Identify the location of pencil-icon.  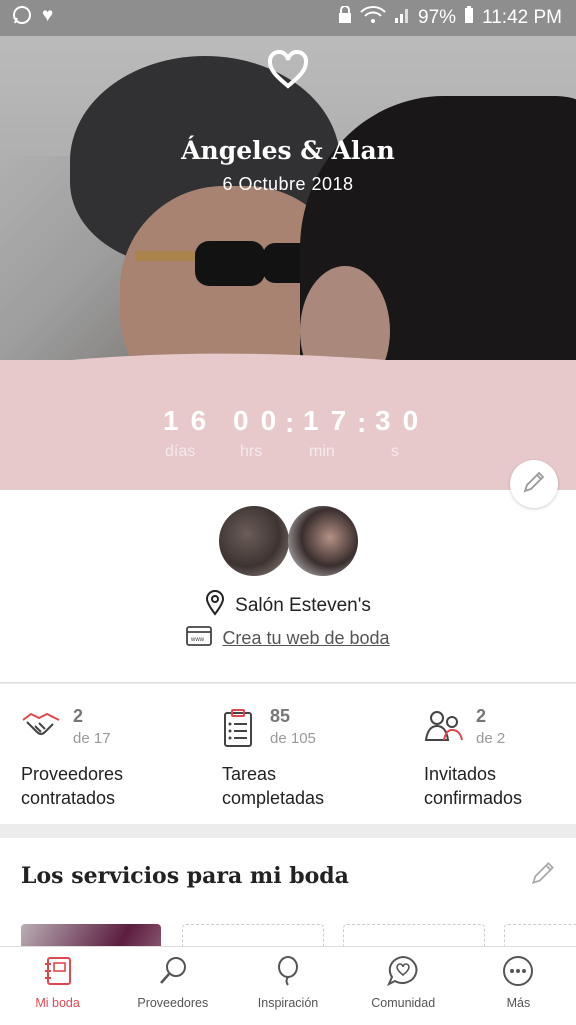
(534, 484).